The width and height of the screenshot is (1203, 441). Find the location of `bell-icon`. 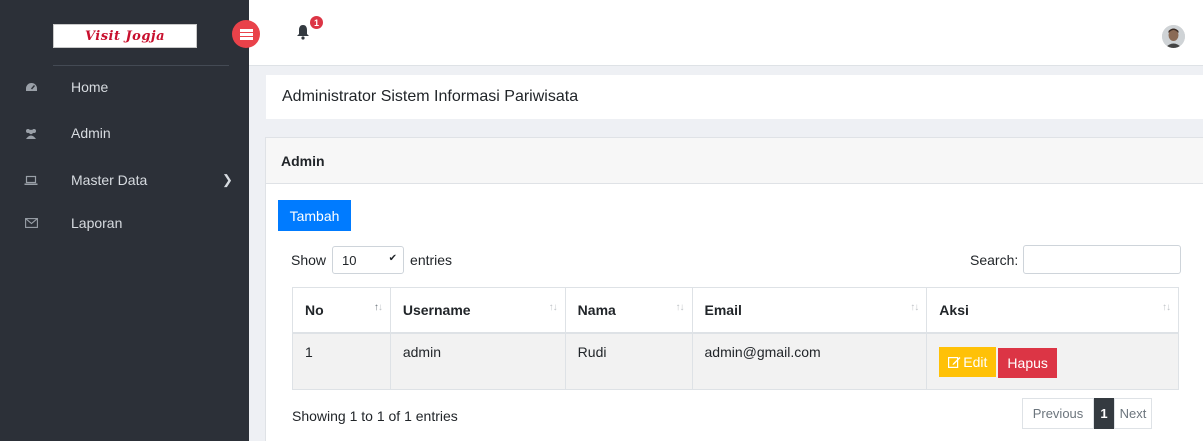

bell-icon is located at coordinates (303, 32).